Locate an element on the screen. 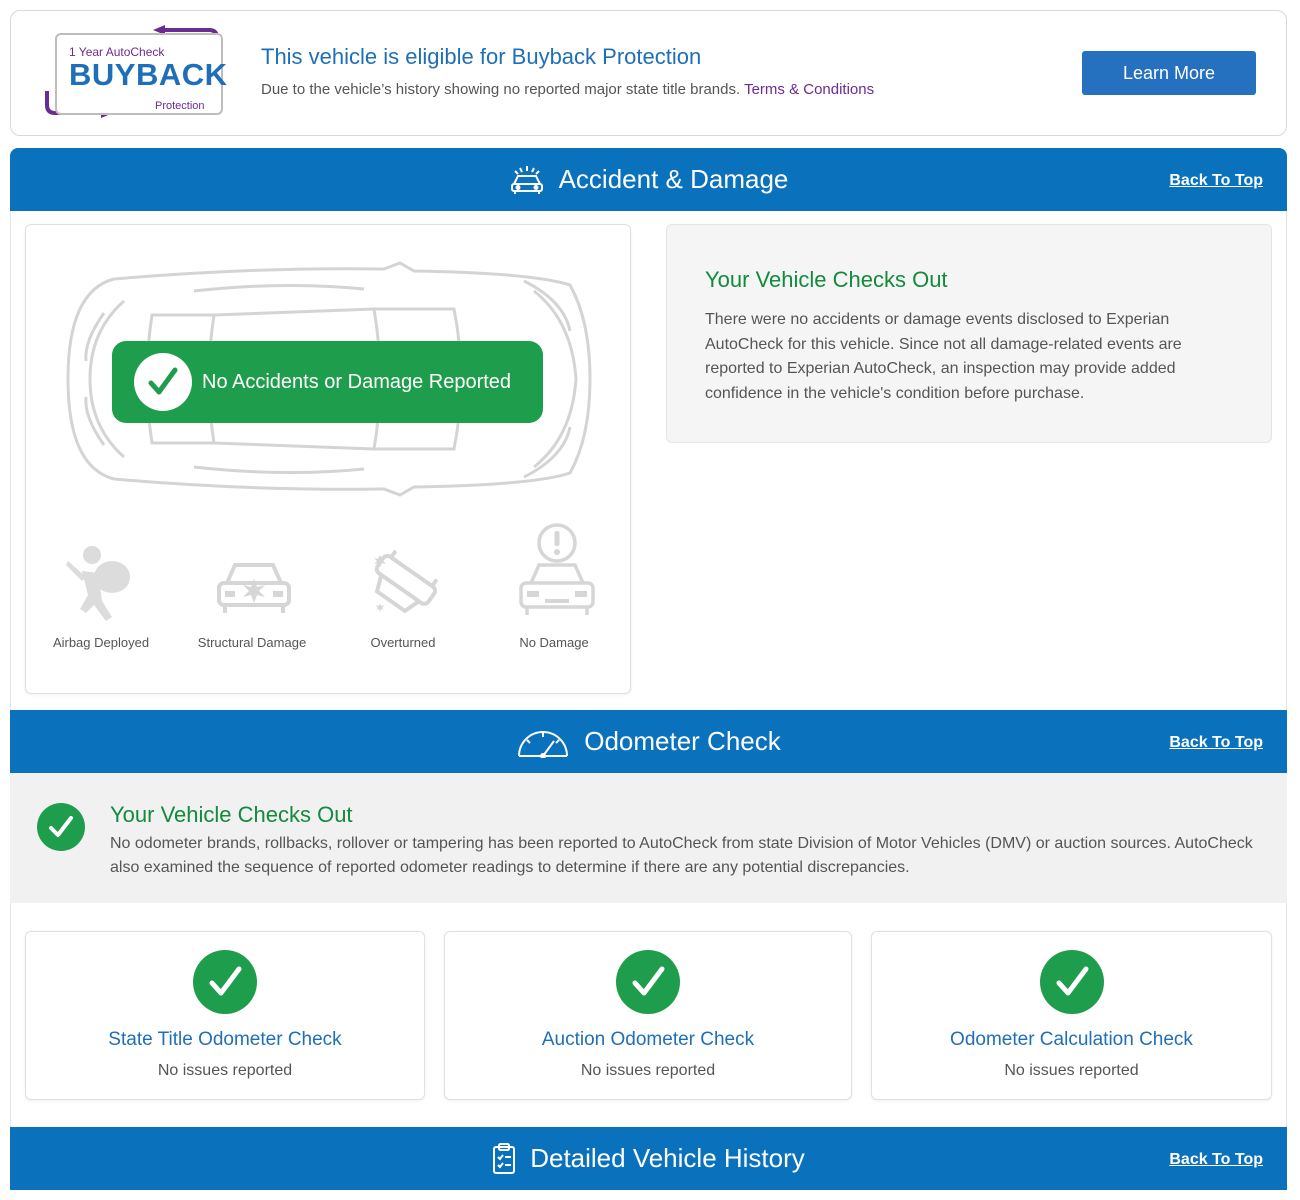 Image resolution: width=1300 pixels, height=1200 pixels. odometer-section-title: Odometer Check is located at coordinates (682, 741).